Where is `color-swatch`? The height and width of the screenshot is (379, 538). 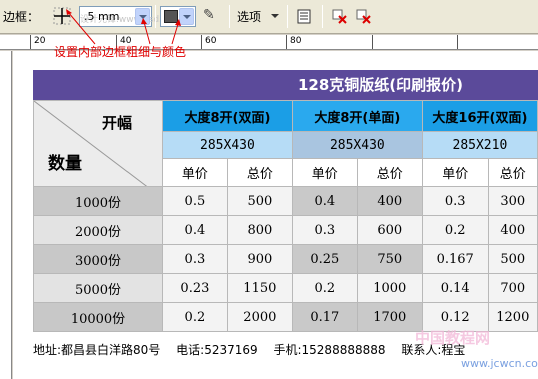
color-swatch is located at coordinates (171, 16).